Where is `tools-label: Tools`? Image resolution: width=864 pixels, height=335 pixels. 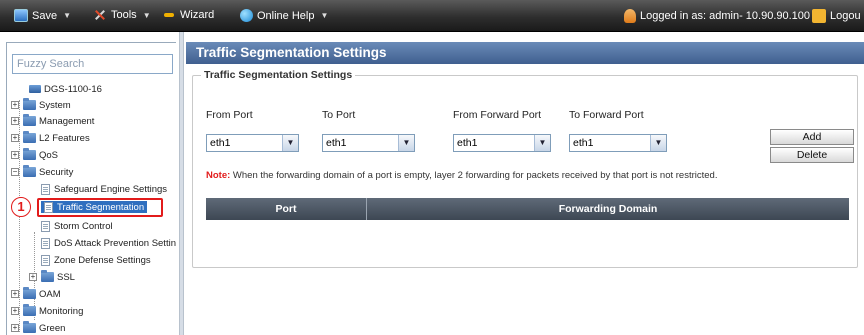
tools-label: Tools is located at coordinates (124, 15).